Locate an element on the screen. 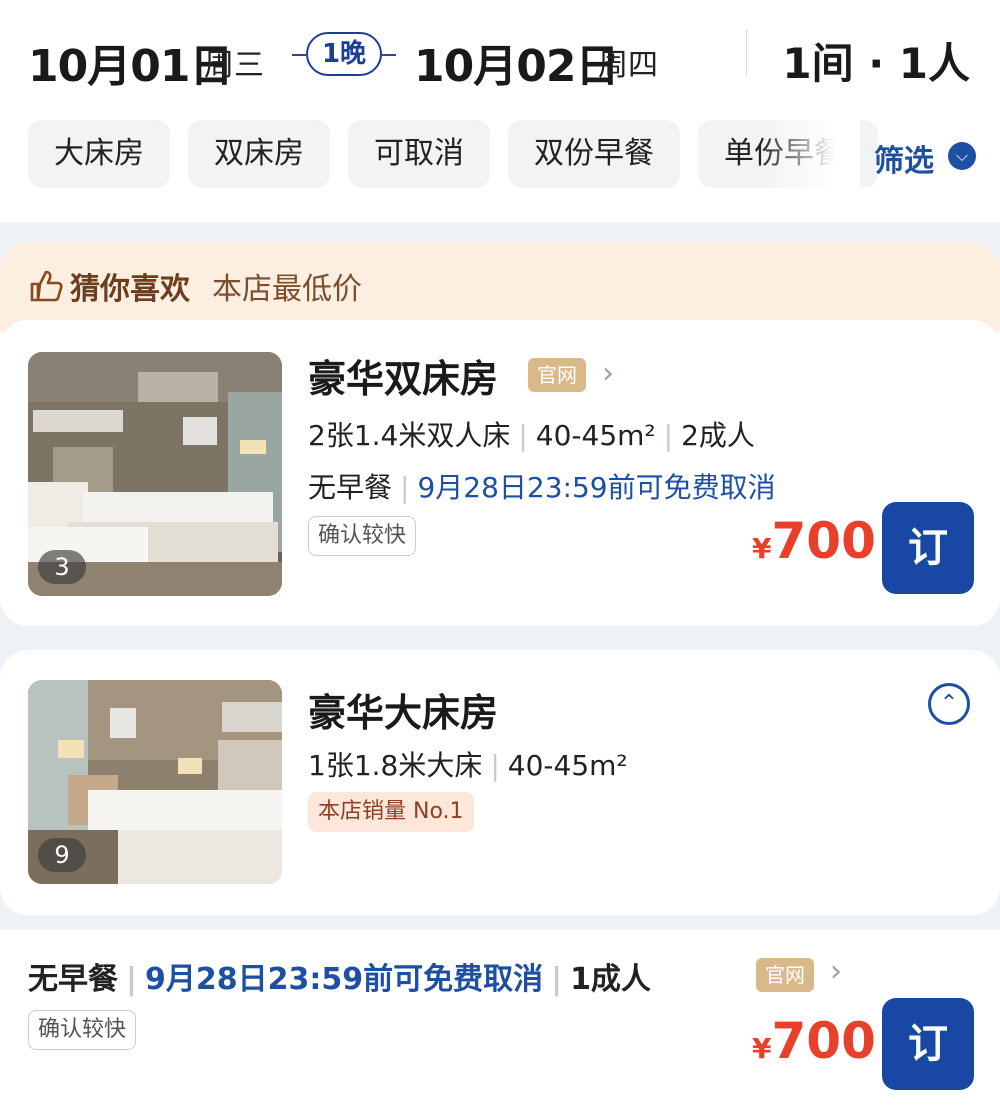  room2-area: 40-45m² is located at coordinates (567, 765).